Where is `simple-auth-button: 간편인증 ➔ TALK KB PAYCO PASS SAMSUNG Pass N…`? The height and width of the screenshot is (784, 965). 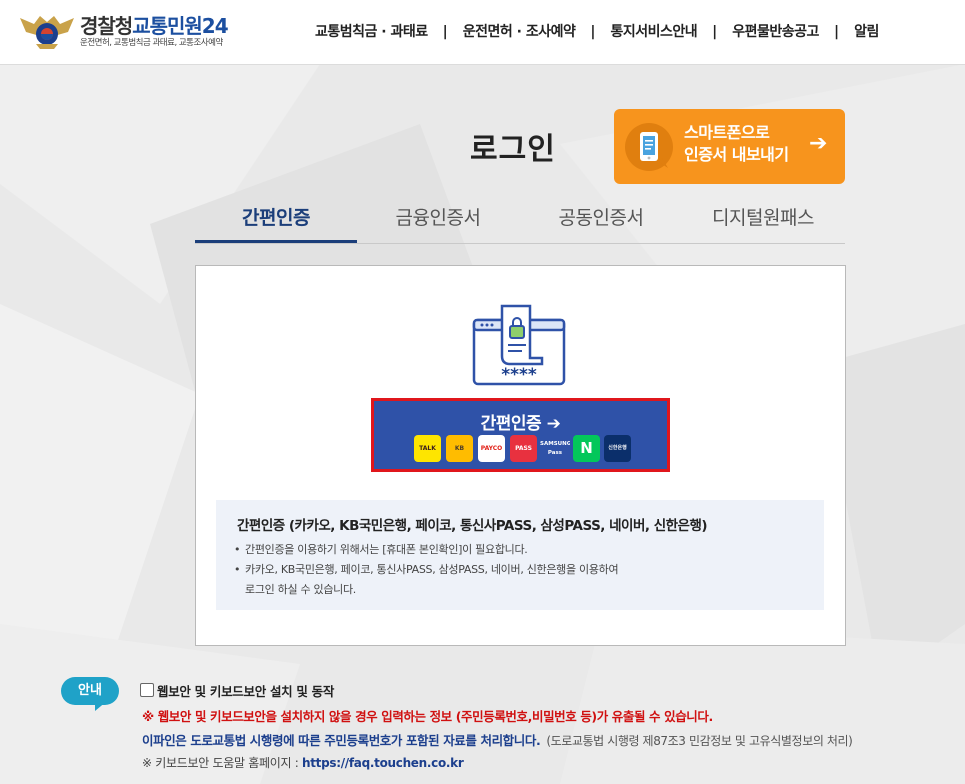
simple-auth-button: 간편인증 ➔ TALK KB PAYCO PASS SAMSUNG Pass N… is located at coordinates (520, 435).